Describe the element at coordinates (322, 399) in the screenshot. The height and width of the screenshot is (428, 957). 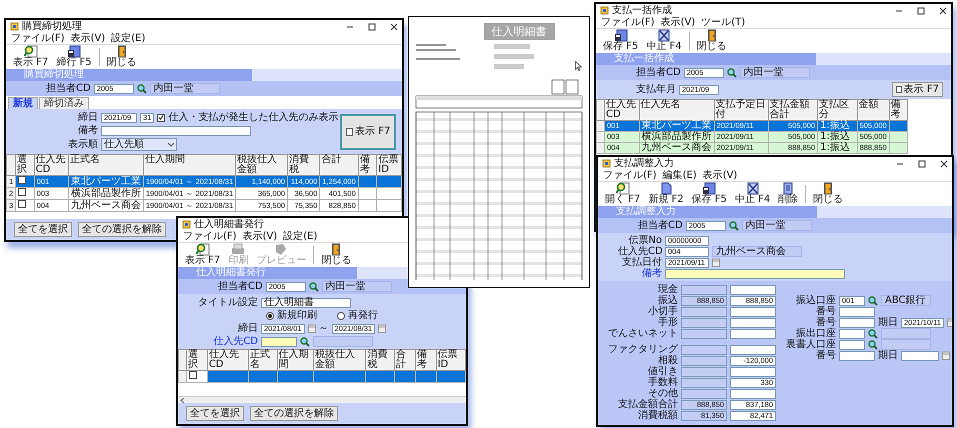
I see `scrollbar` at that location.